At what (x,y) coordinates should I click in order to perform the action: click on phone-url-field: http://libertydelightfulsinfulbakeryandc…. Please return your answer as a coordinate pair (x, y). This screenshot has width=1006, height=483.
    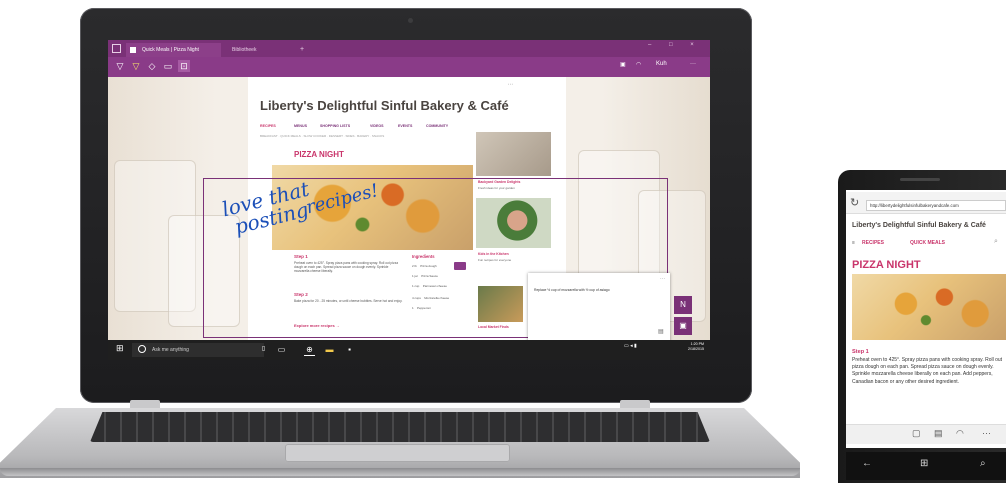
    Looking at the image, I should click on (936, 205).